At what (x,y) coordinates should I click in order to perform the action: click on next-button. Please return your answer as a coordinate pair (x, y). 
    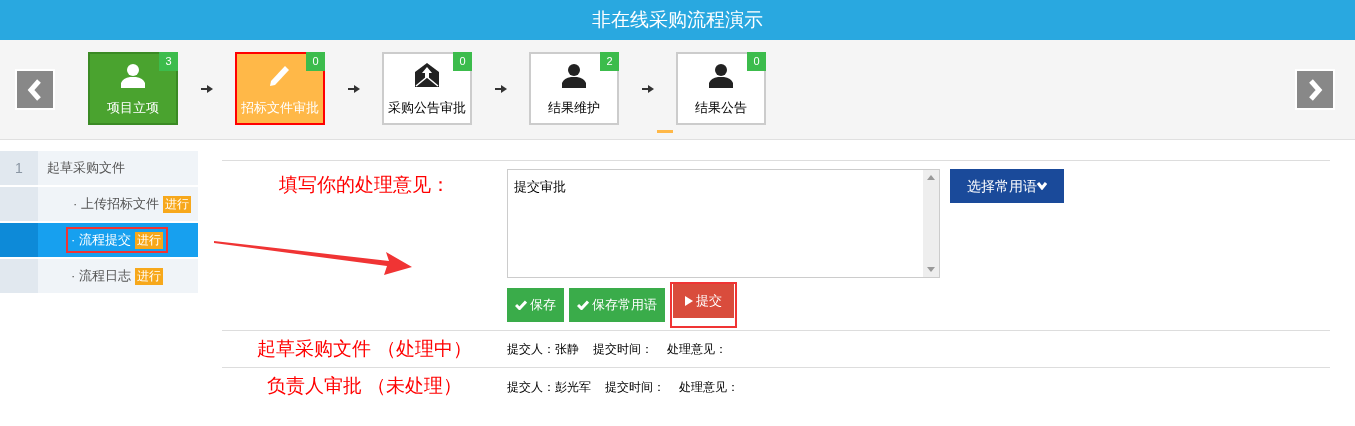
    Looking at the image, I should click on (1315, 89).